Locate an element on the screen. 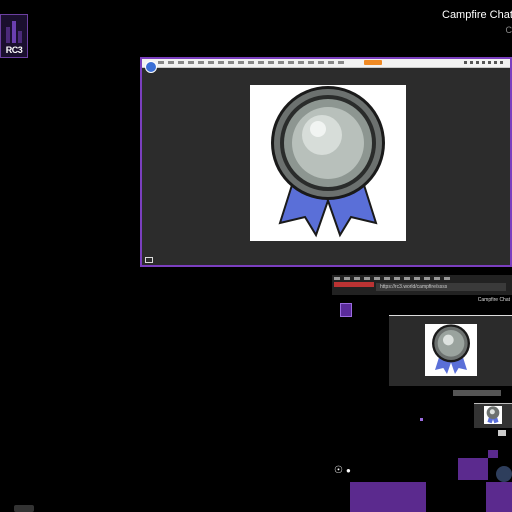 This screenshot has height=512, width=512. nested-room-title: Campfire Chat is located at coordinates (493, 300).